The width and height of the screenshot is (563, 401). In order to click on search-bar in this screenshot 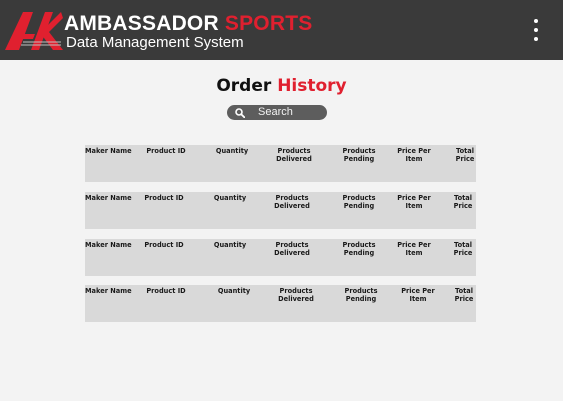, I will do `click(277, 112)`.